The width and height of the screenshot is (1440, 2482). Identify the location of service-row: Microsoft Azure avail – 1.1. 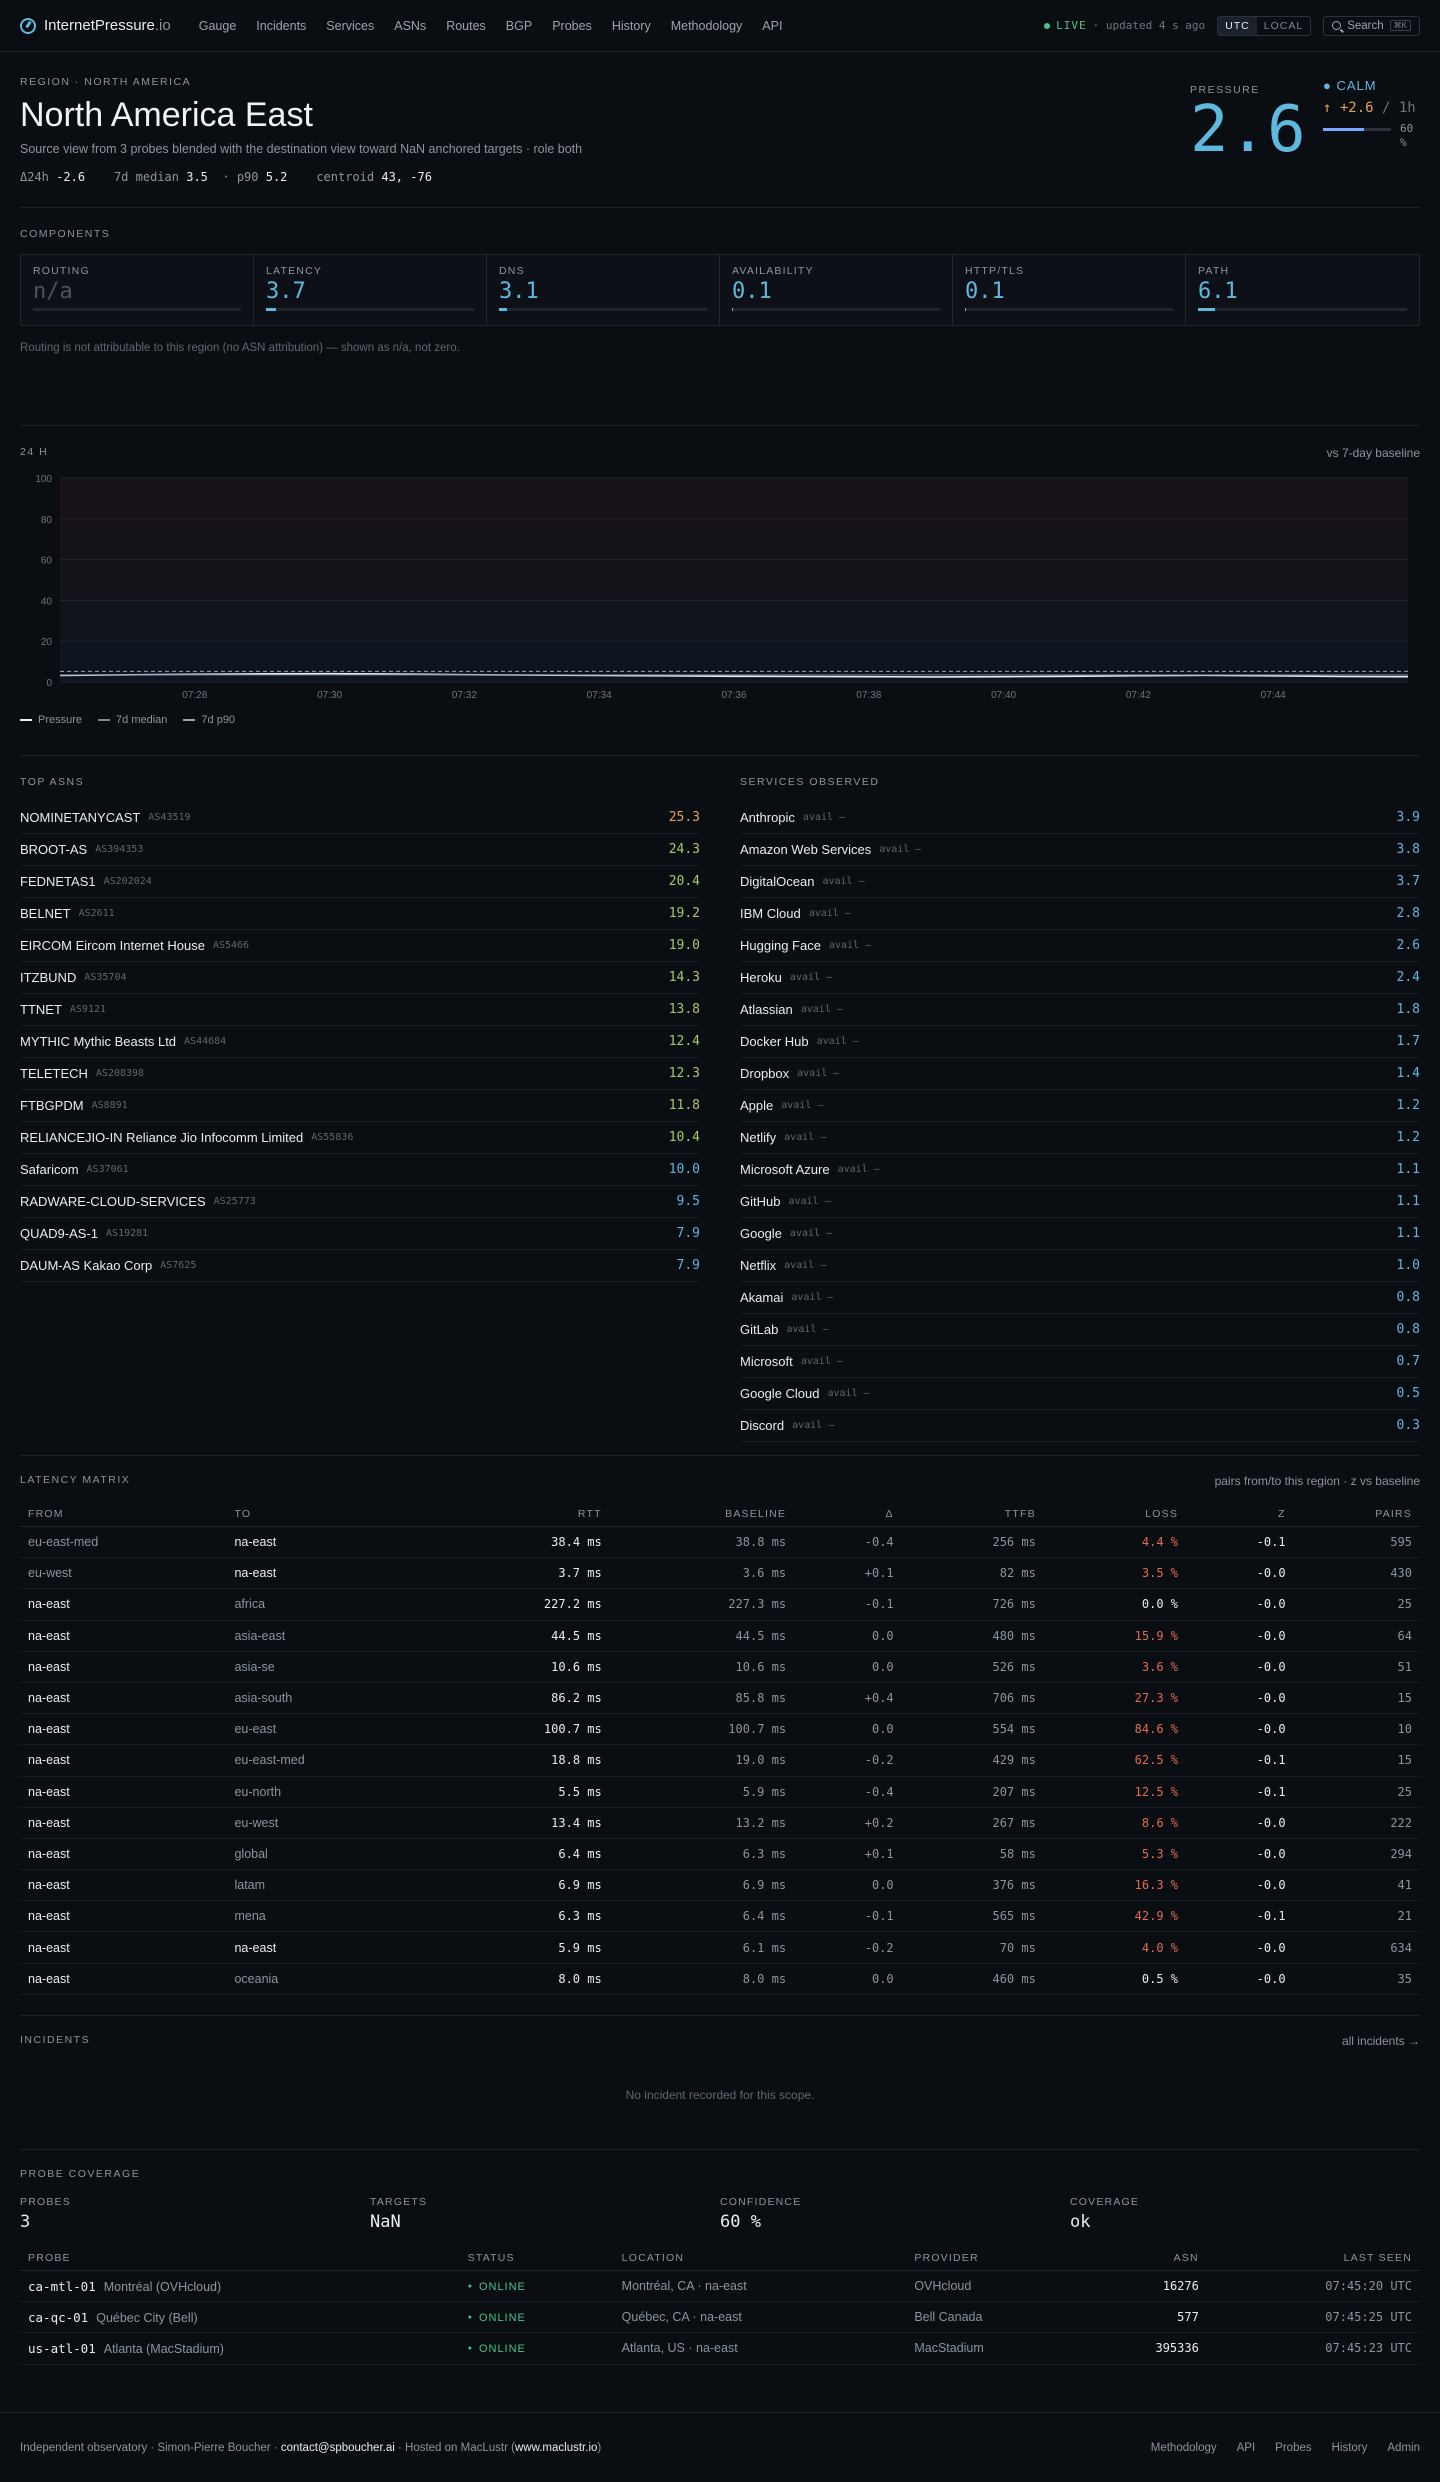
(1080, 1170).